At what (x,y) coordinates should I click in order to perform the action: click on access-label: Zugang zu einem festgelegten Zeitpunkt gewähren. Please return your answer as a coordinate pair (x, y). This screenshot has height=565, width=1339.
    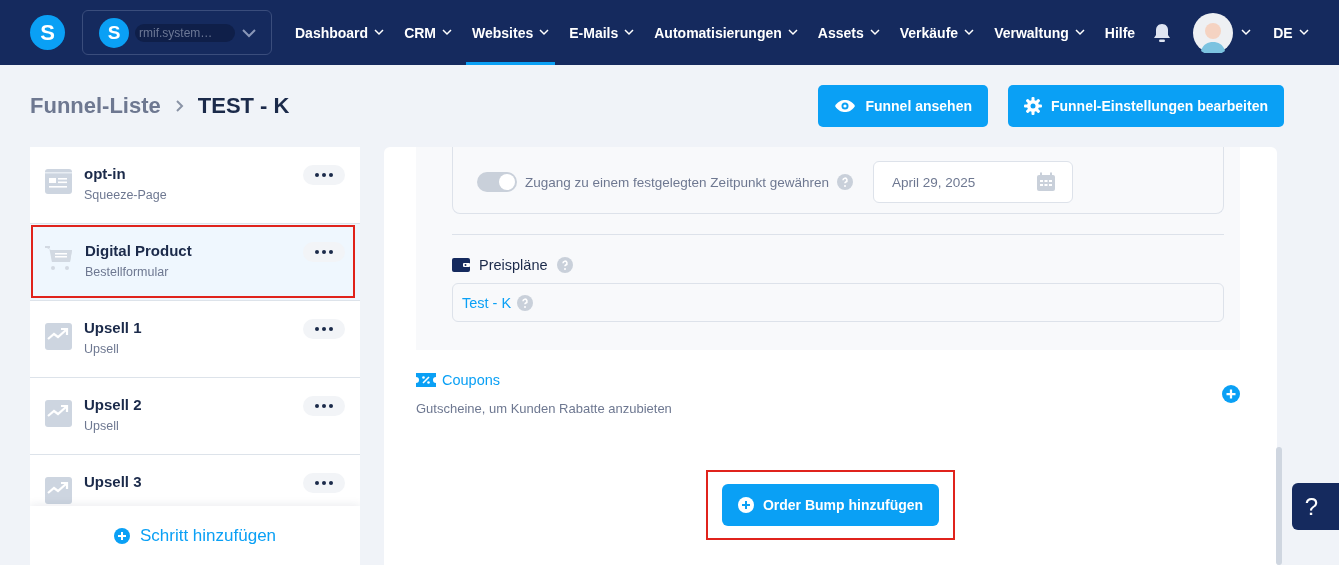
    Looking at the image, I should click on (677, 182).